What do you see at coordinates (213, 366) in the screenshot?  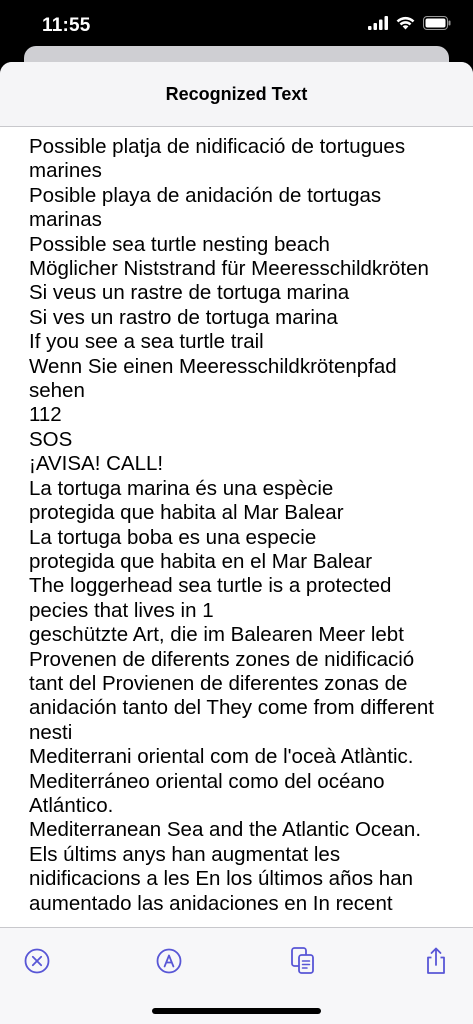 I see `text-line: Wenn Sie einen Meeresschildkrötenpfad` at bounding box center [213, 366].